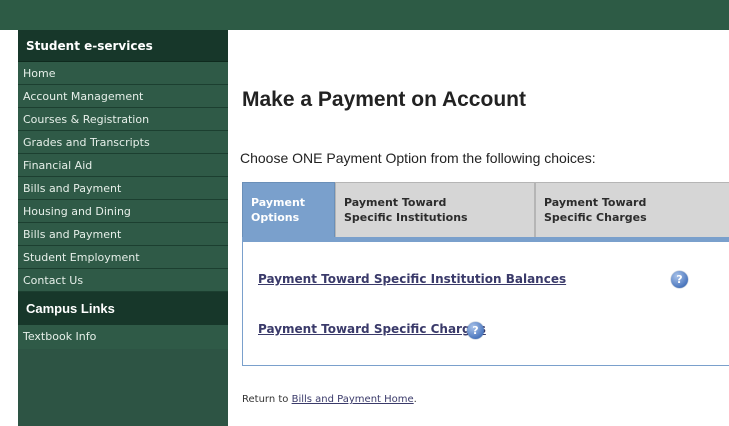 The height and width of the screenshot is (426, 729). I want to click on tab-specific-charges-line2: Specific Charges, so click(595, 217).